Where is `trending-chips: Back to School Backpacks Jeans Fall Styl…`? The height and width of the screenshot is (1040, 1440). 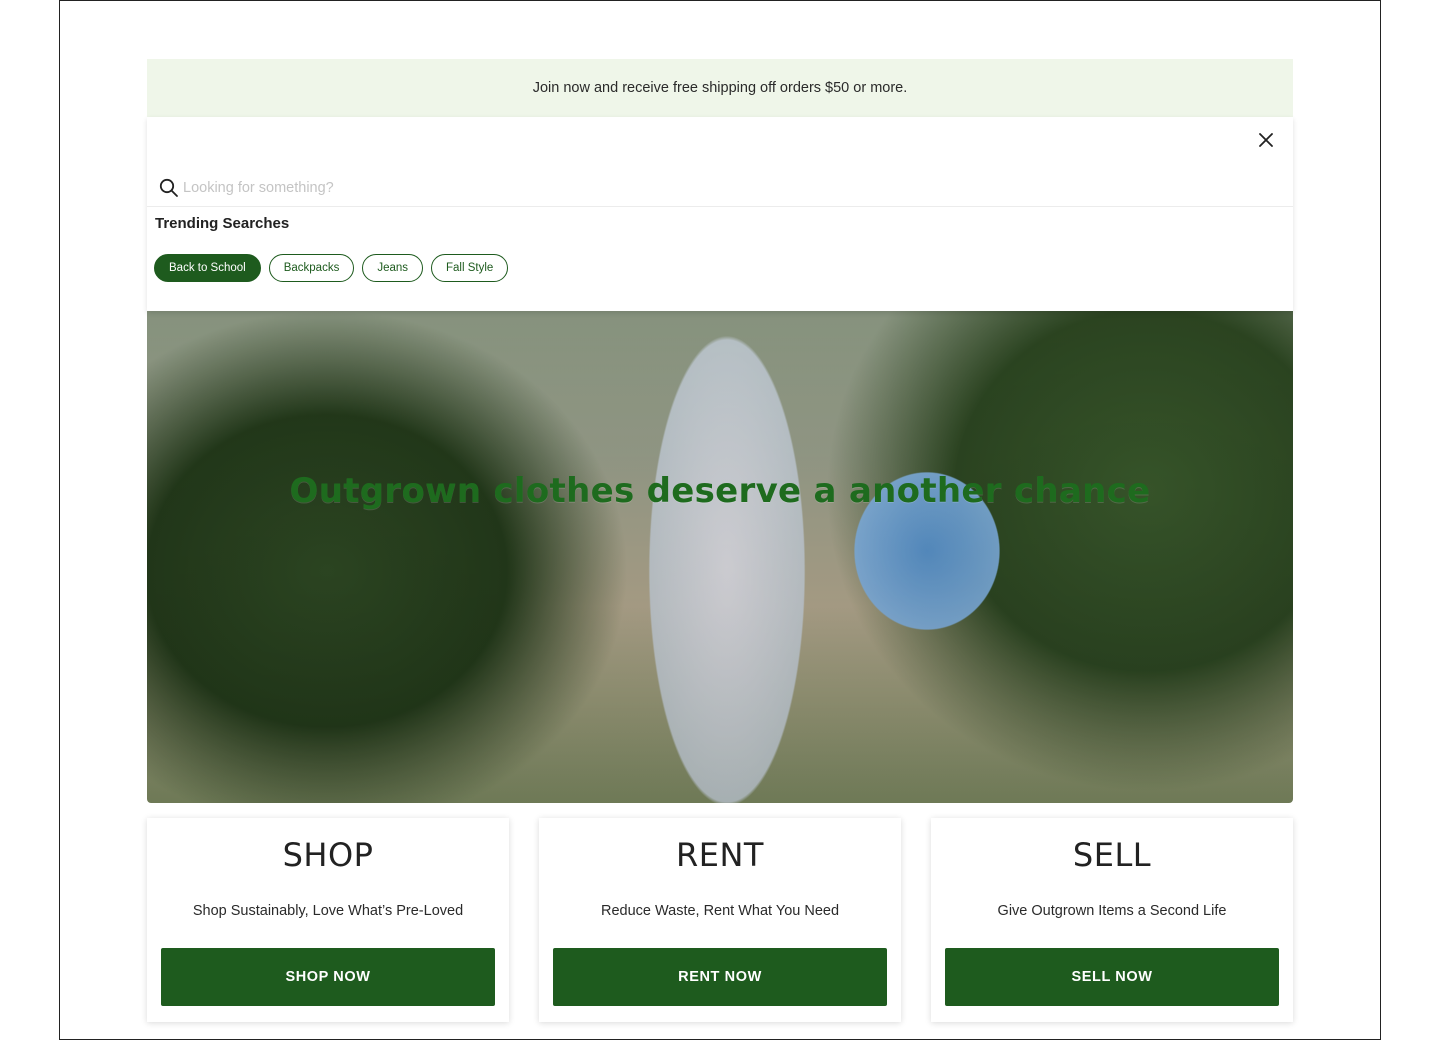
trending-chips: Back to School Backpacks Jeans Fall Styl… is located at coordinates (331, 268).